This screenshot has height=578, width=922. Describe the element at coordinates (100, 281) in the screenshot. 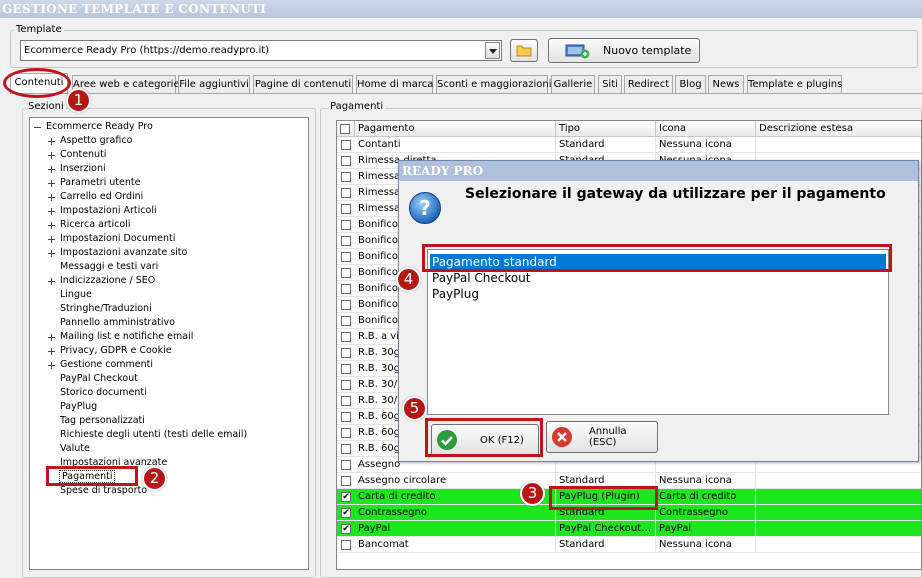

I see `tree-item: Indicizzazione / SEO` at that location.